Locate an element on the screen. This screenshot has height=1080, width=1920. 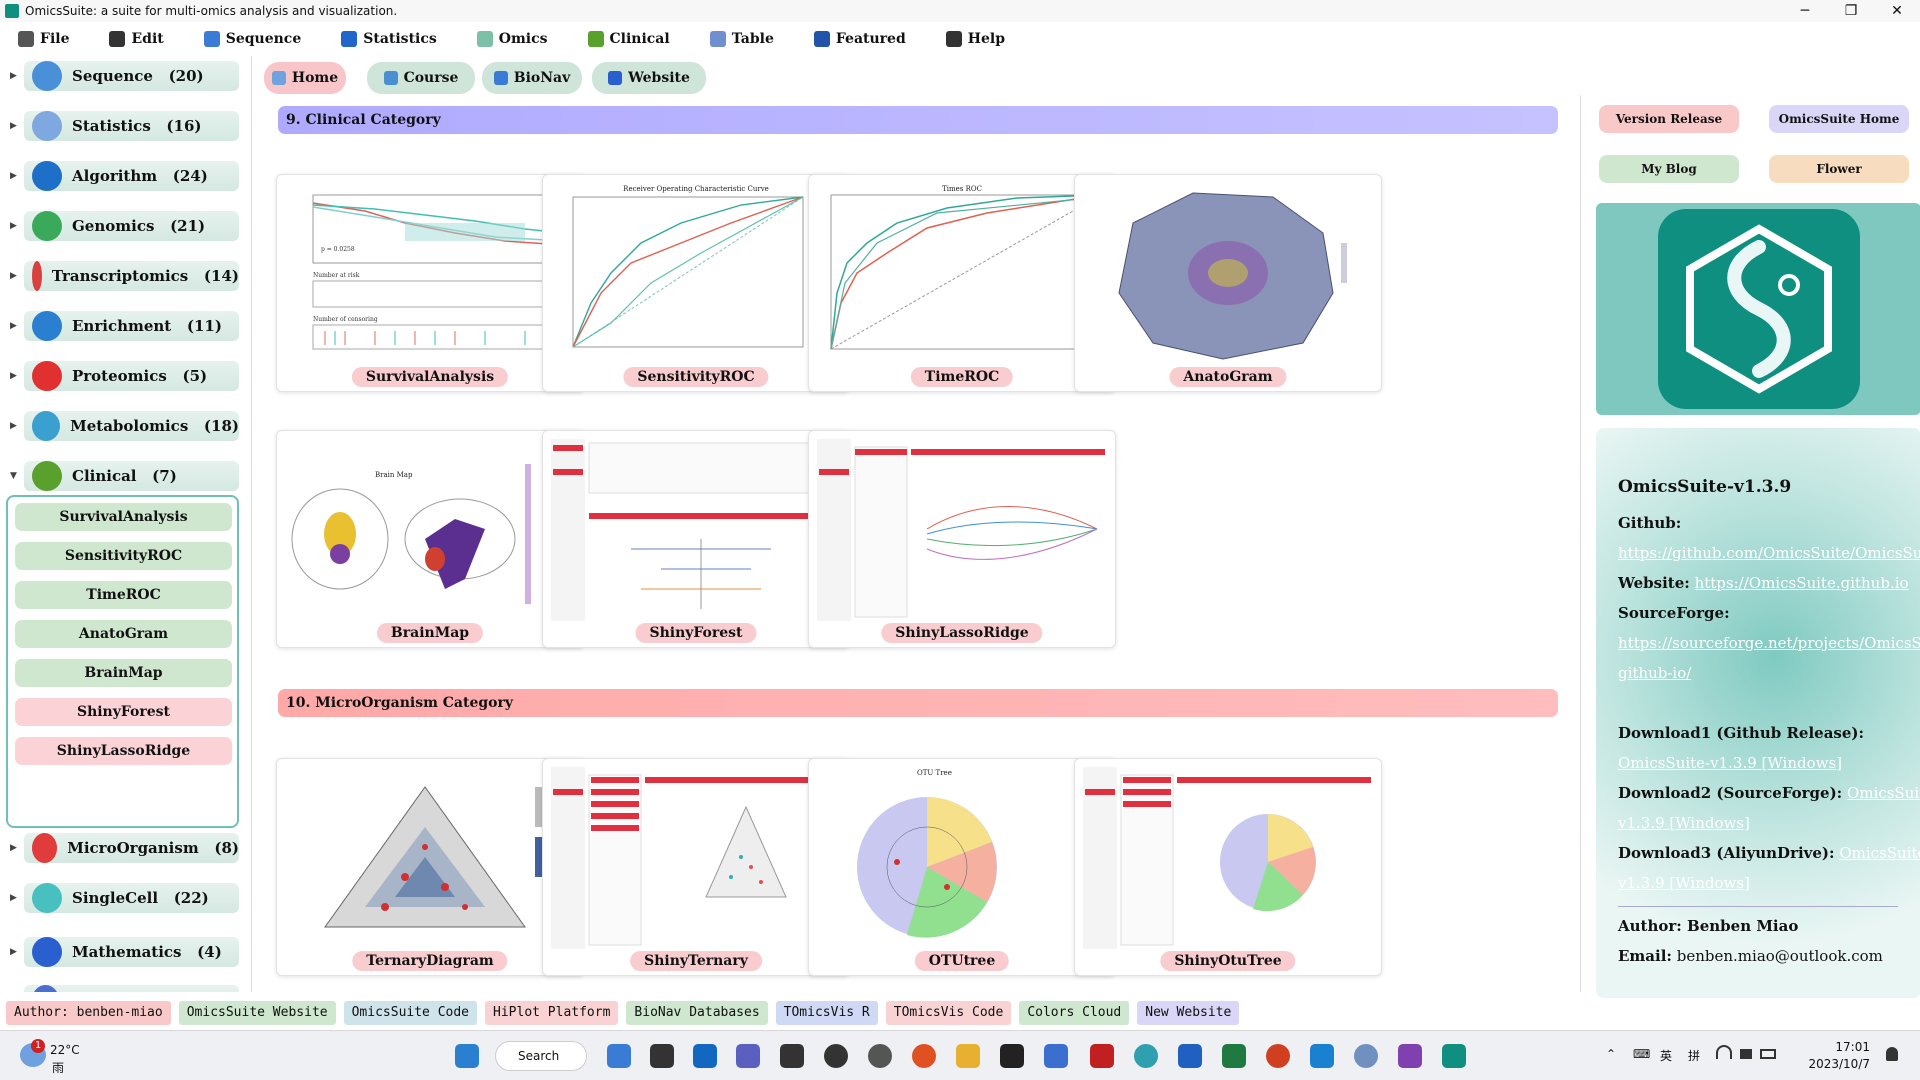
tab-home: Home is located at coordinates (305, 78).